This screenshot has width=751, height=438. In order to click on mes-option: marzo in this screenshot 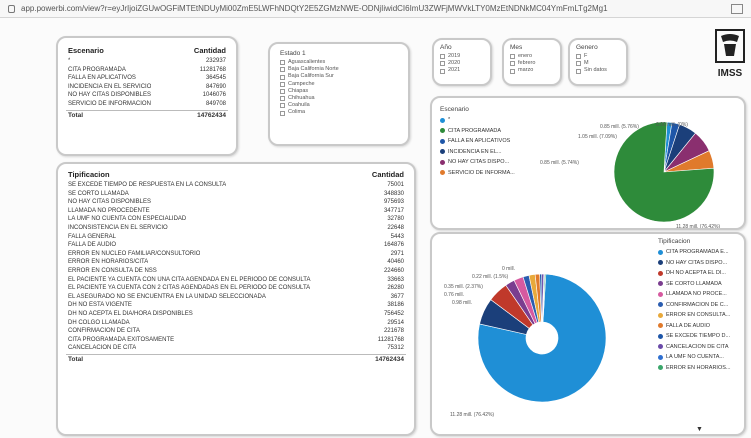, I will do `click(532, 70)`.